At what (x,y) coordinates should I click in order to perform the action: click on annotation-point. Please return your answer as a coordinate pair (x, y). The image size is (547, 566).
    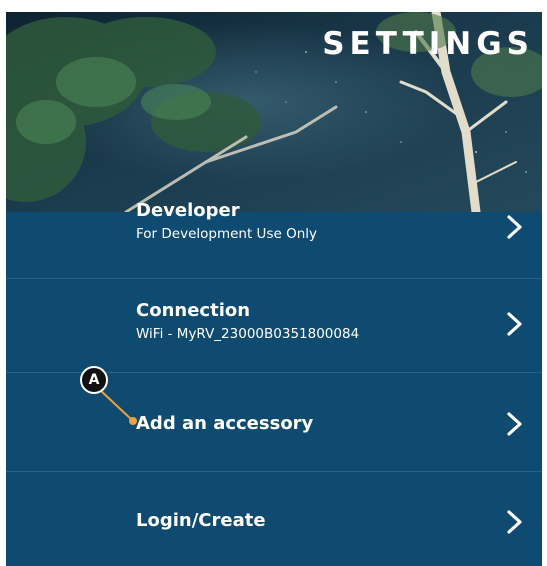
    Looking at the image, I should click on (133, 421).